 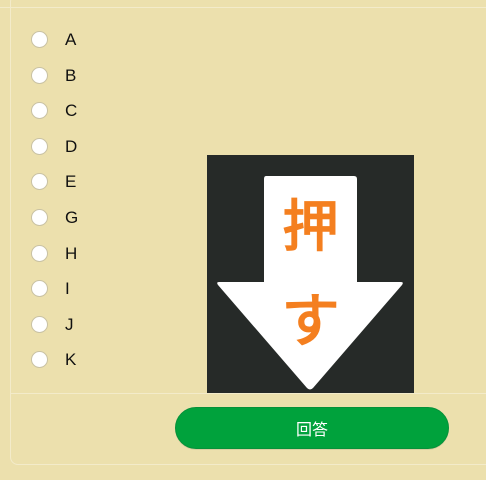 What do you see at coordinates (54, 189) in the screenshot?
I see `option-e: E` at bounding box center [54, 189].